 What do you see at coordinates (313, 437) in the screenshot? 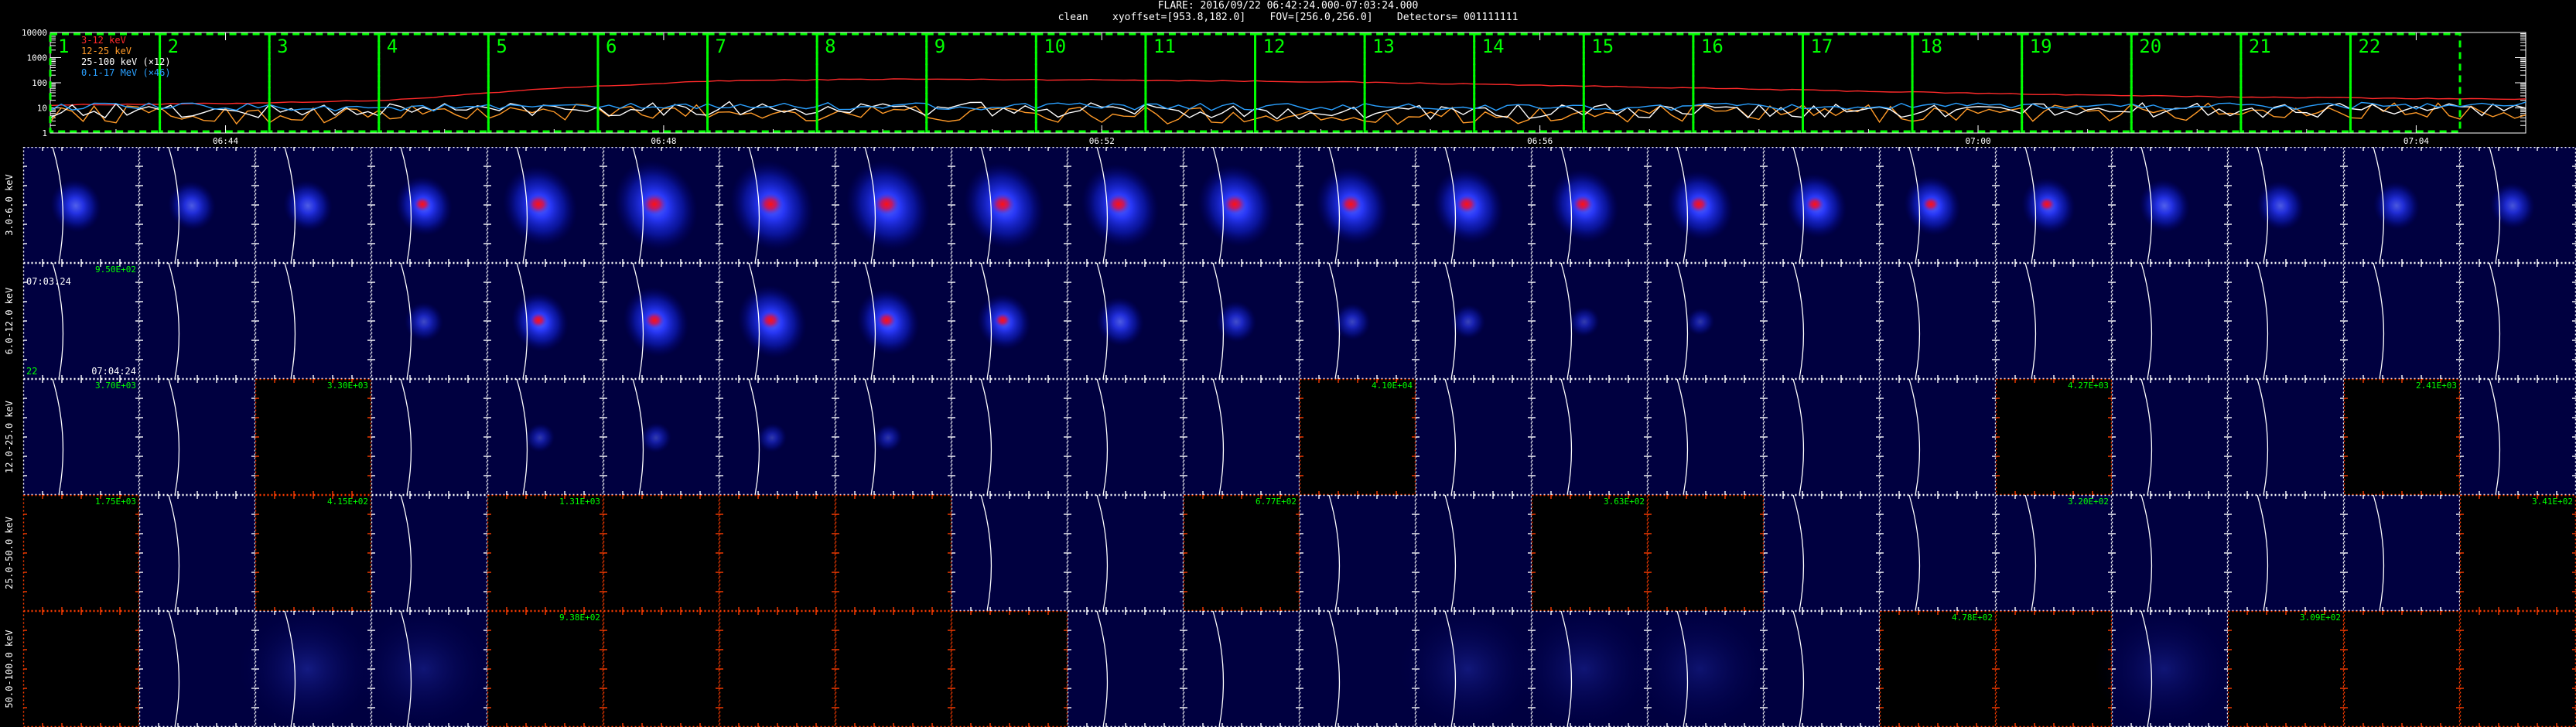
I see `image-panel: 3.30E+03` at bounding box center [313, 437].